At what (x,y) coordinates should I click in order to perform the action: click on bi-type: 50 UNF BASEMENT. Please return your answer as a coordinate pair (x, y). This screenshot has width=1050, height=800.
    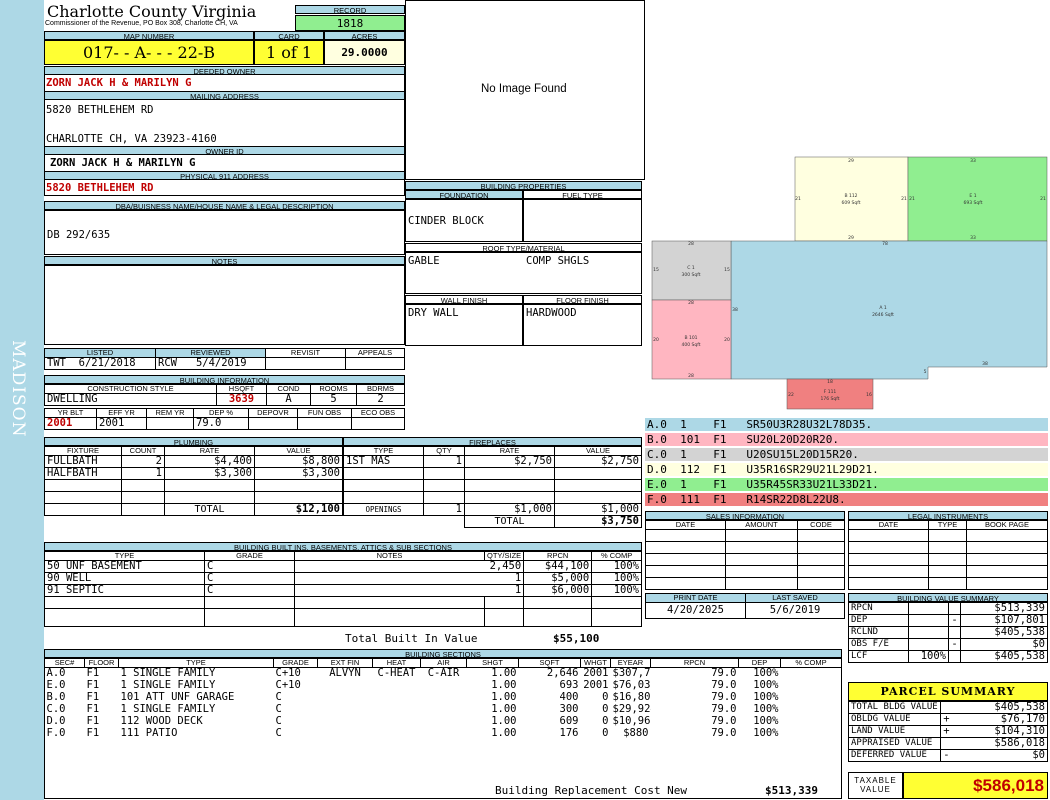
    Looking at the image, I should click on (124, 566).